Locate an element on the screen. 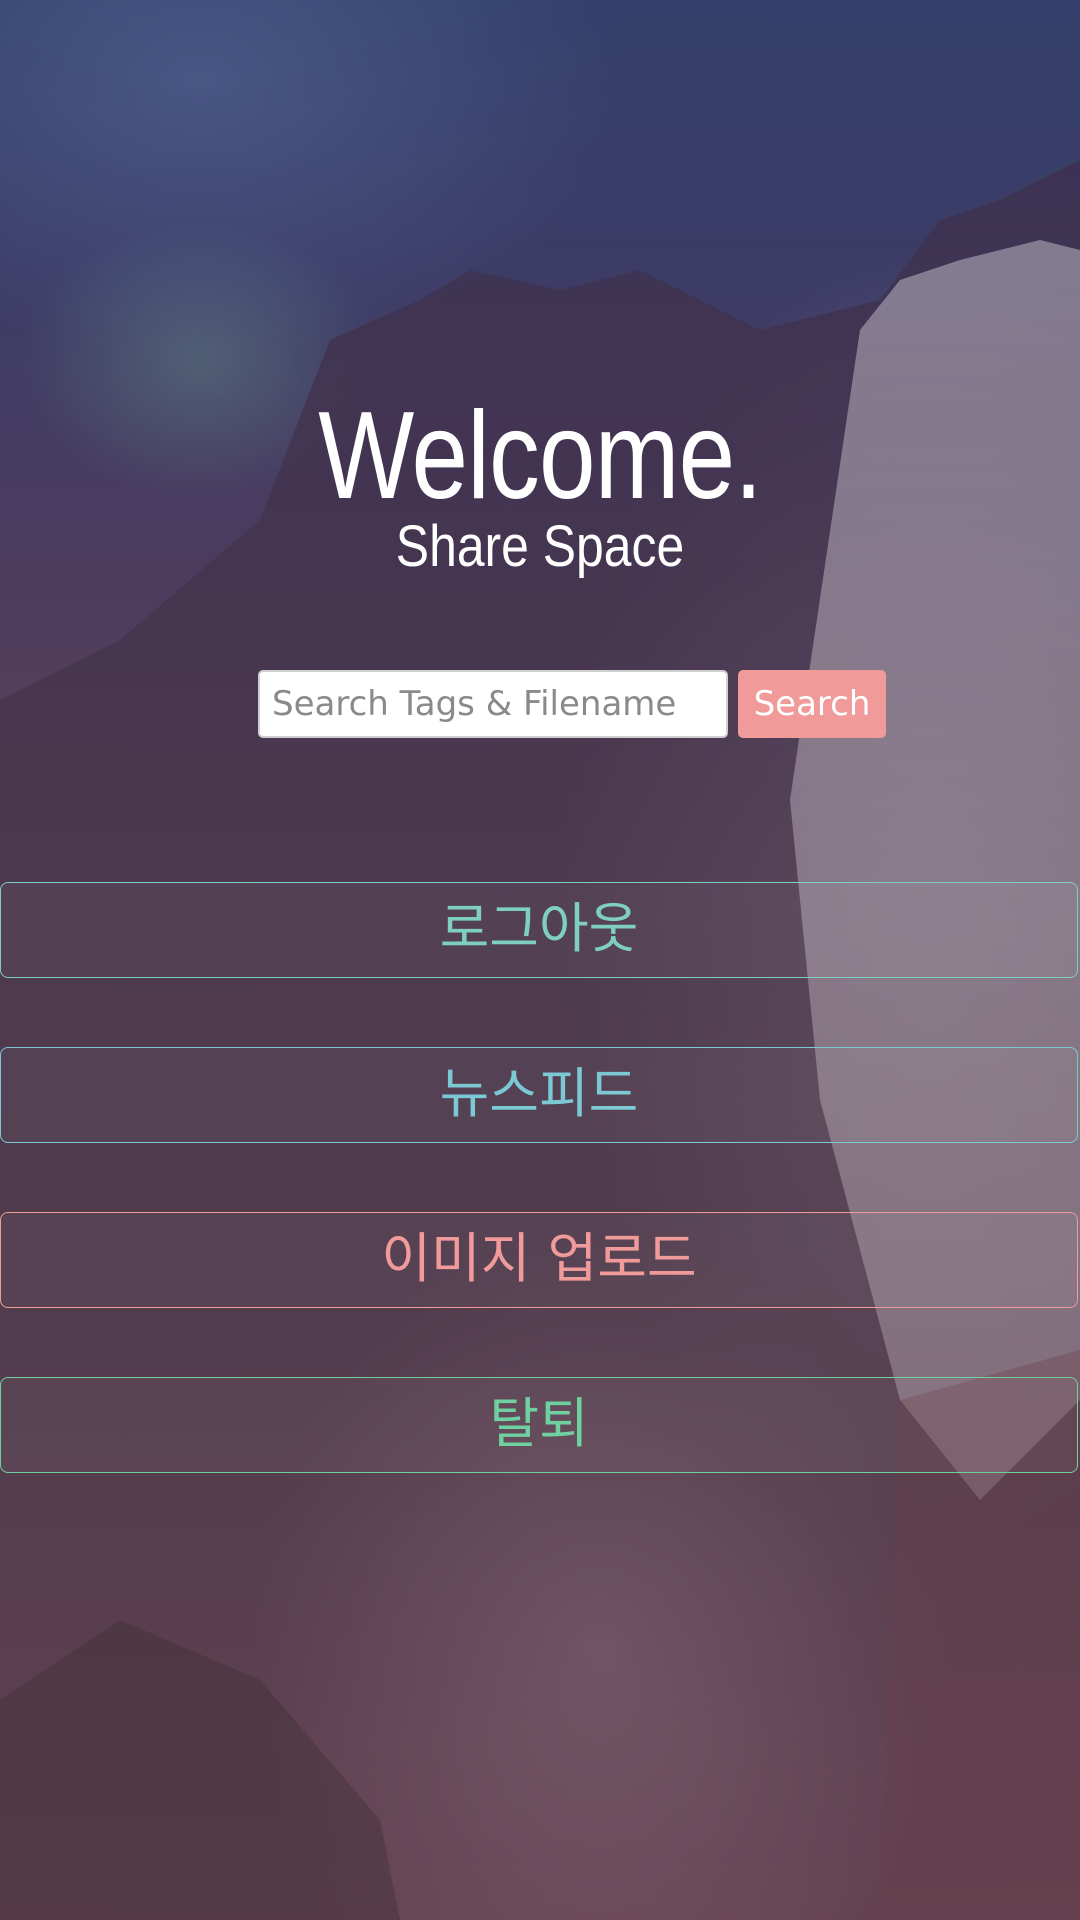 The height and width of the screenshot is (1920, 1080). search-bar: Search is located at coordinates (572, 704).